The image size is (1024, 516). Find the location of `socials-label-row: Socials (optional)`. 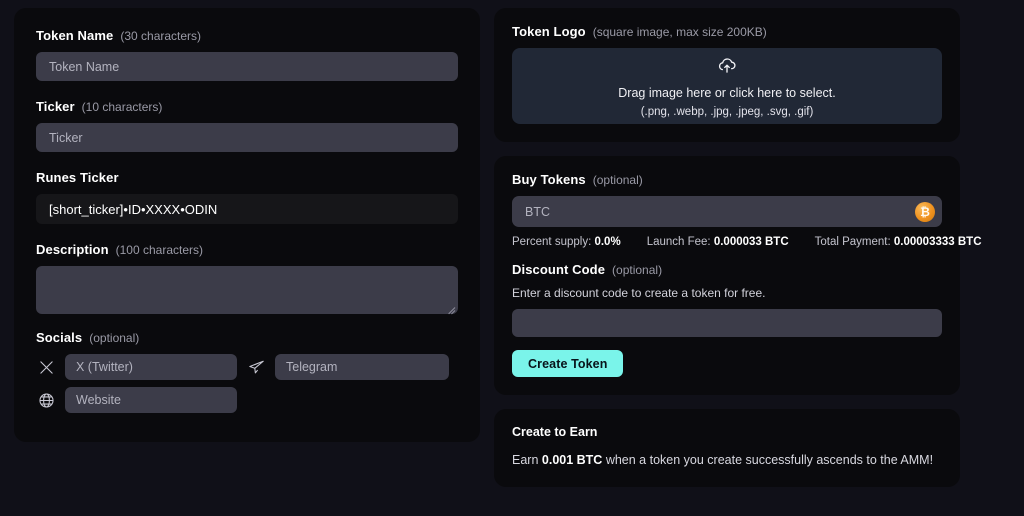

socials-label-row: Socials (optional) is located at coordinates (247, 337).